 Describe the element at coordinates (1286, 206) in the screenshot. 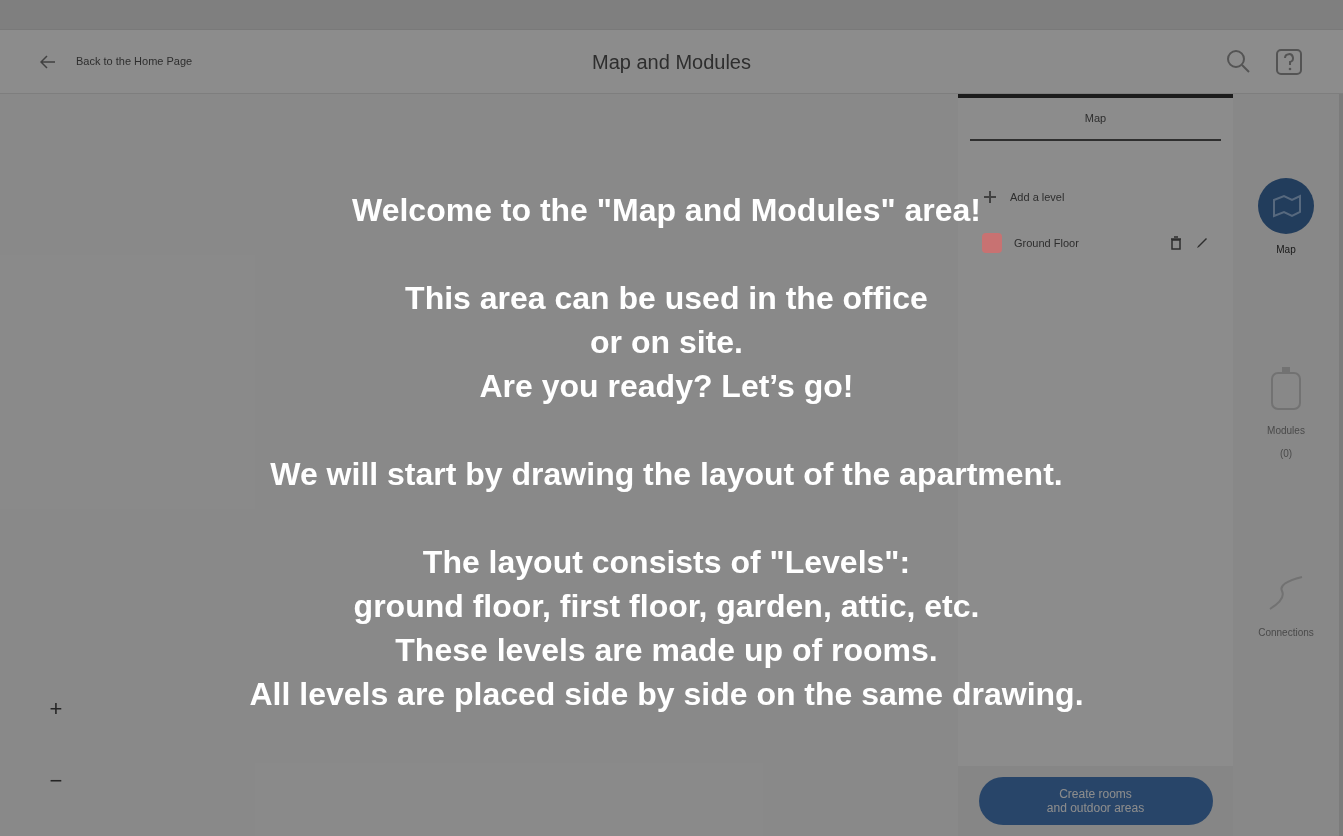

I see `map-icon` at that location.